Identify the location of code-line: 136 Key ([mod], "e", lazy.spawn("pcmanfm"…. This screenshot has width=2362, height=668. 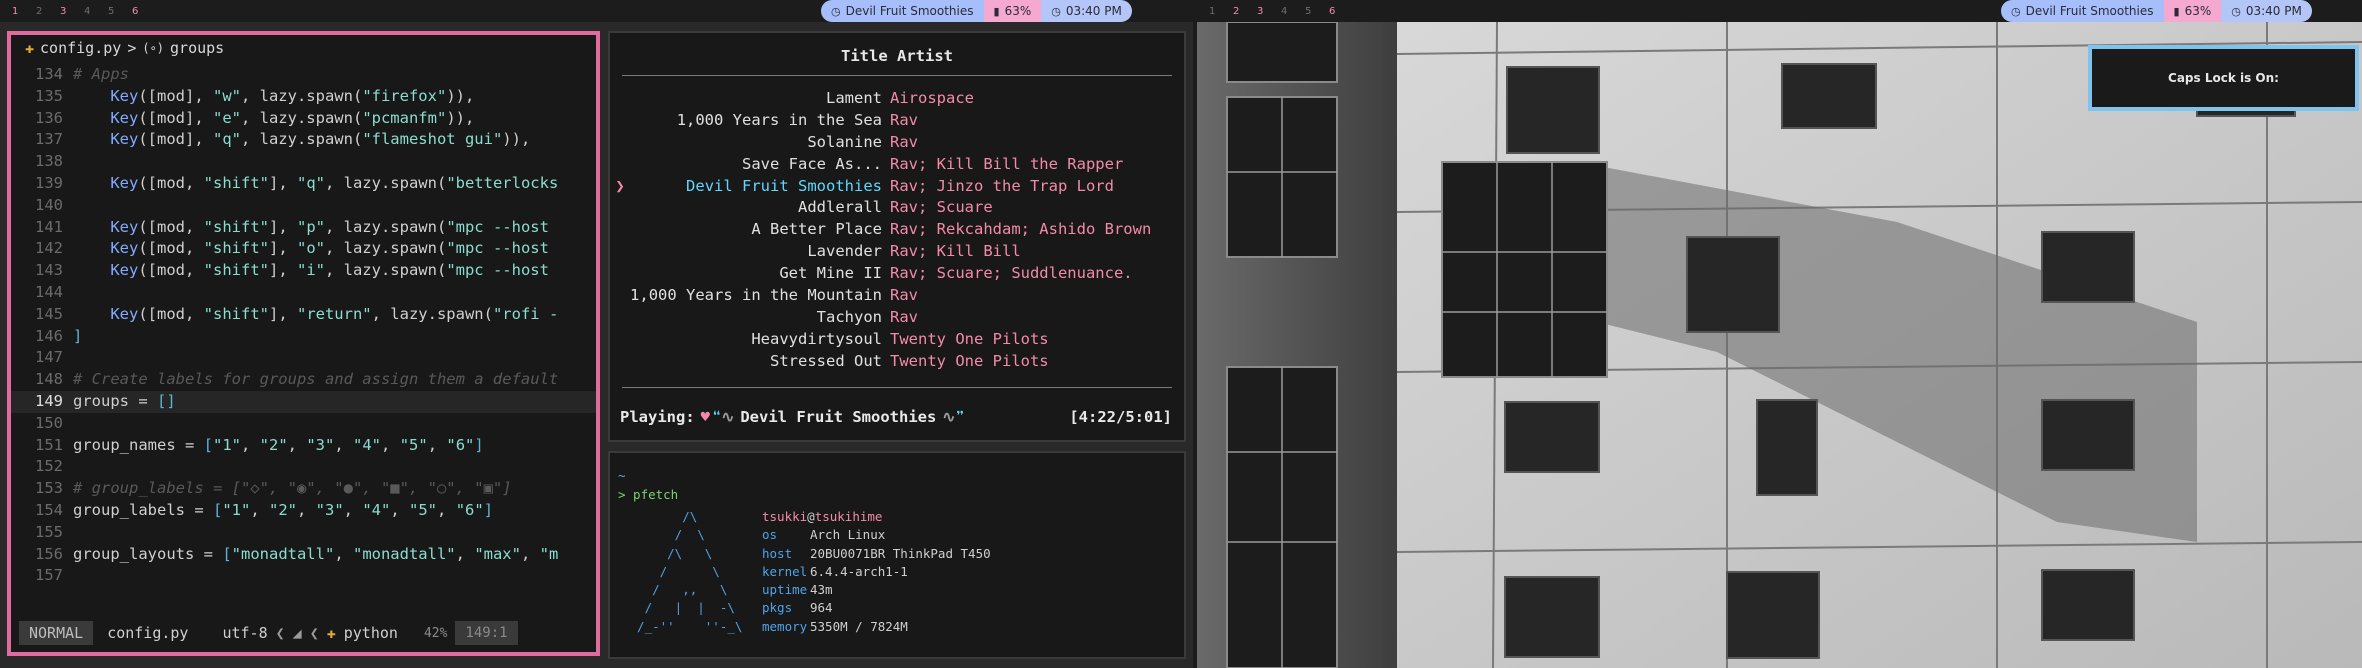
(303, 119).